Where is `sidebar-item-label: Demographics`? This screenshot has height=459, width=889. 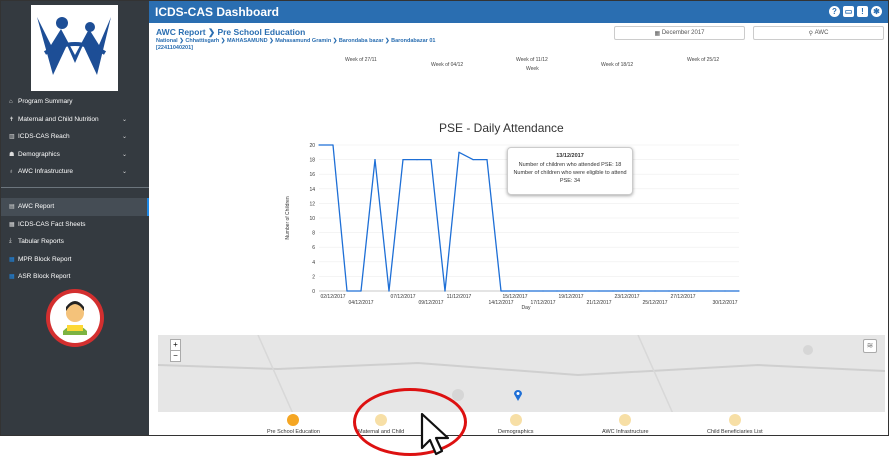
sidebar-item-label: Demographics is located at coordinates (39, 154).